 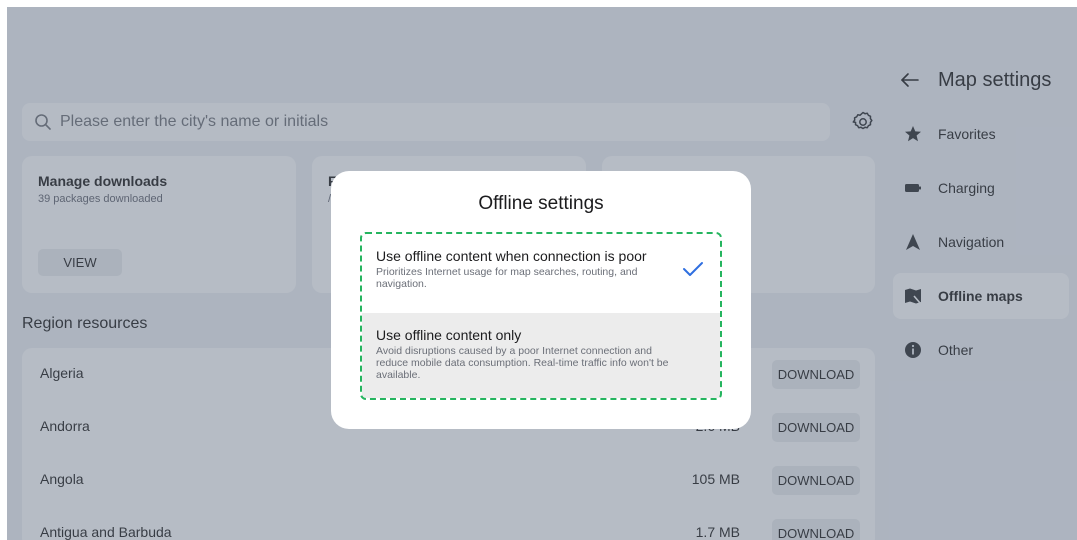 I want to click on options-highlight-box, so click(x=541, y=316).